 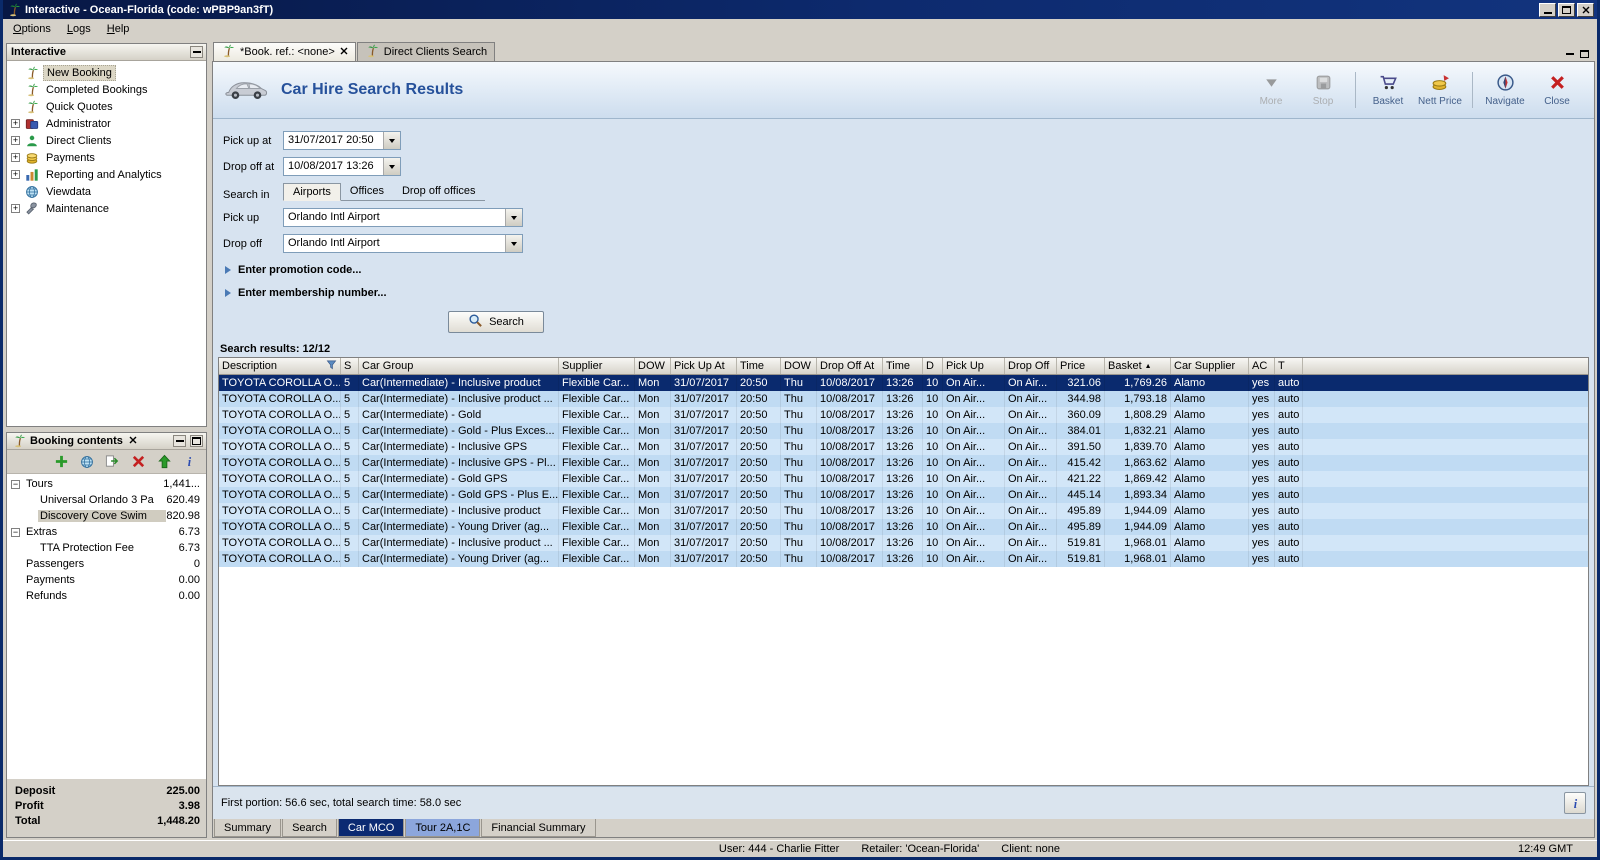 I want to click on sidebar-item-payments: + Payments, so click(x=106, y=157).